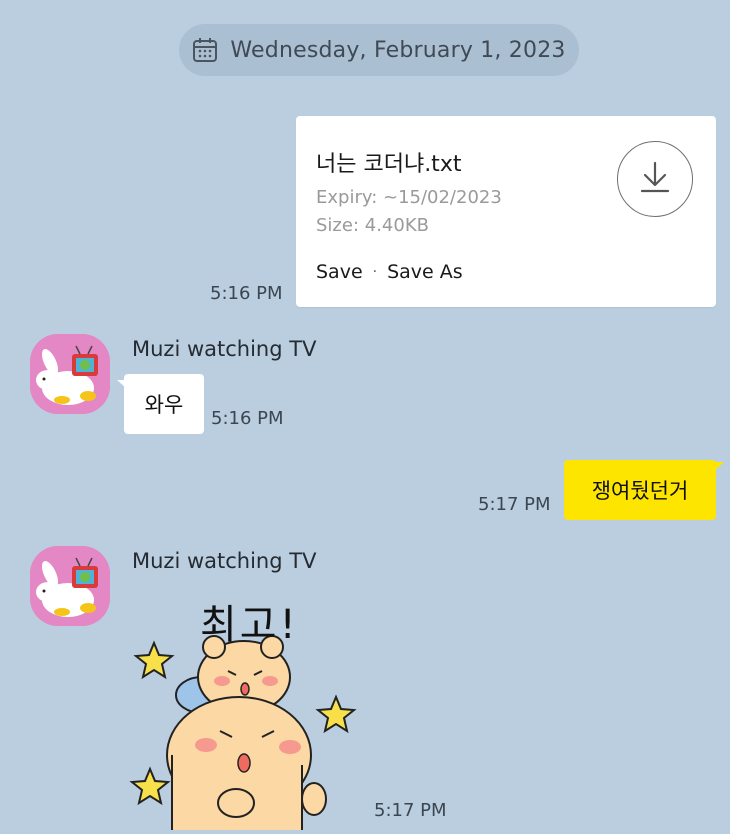 Image resolution: width=730 pixels, height=834 pixels. What do you see at coordinates (372, 225) in the screenshot?
I see `file-size: Size: 4.40KB` at bounding box center [372, 225].